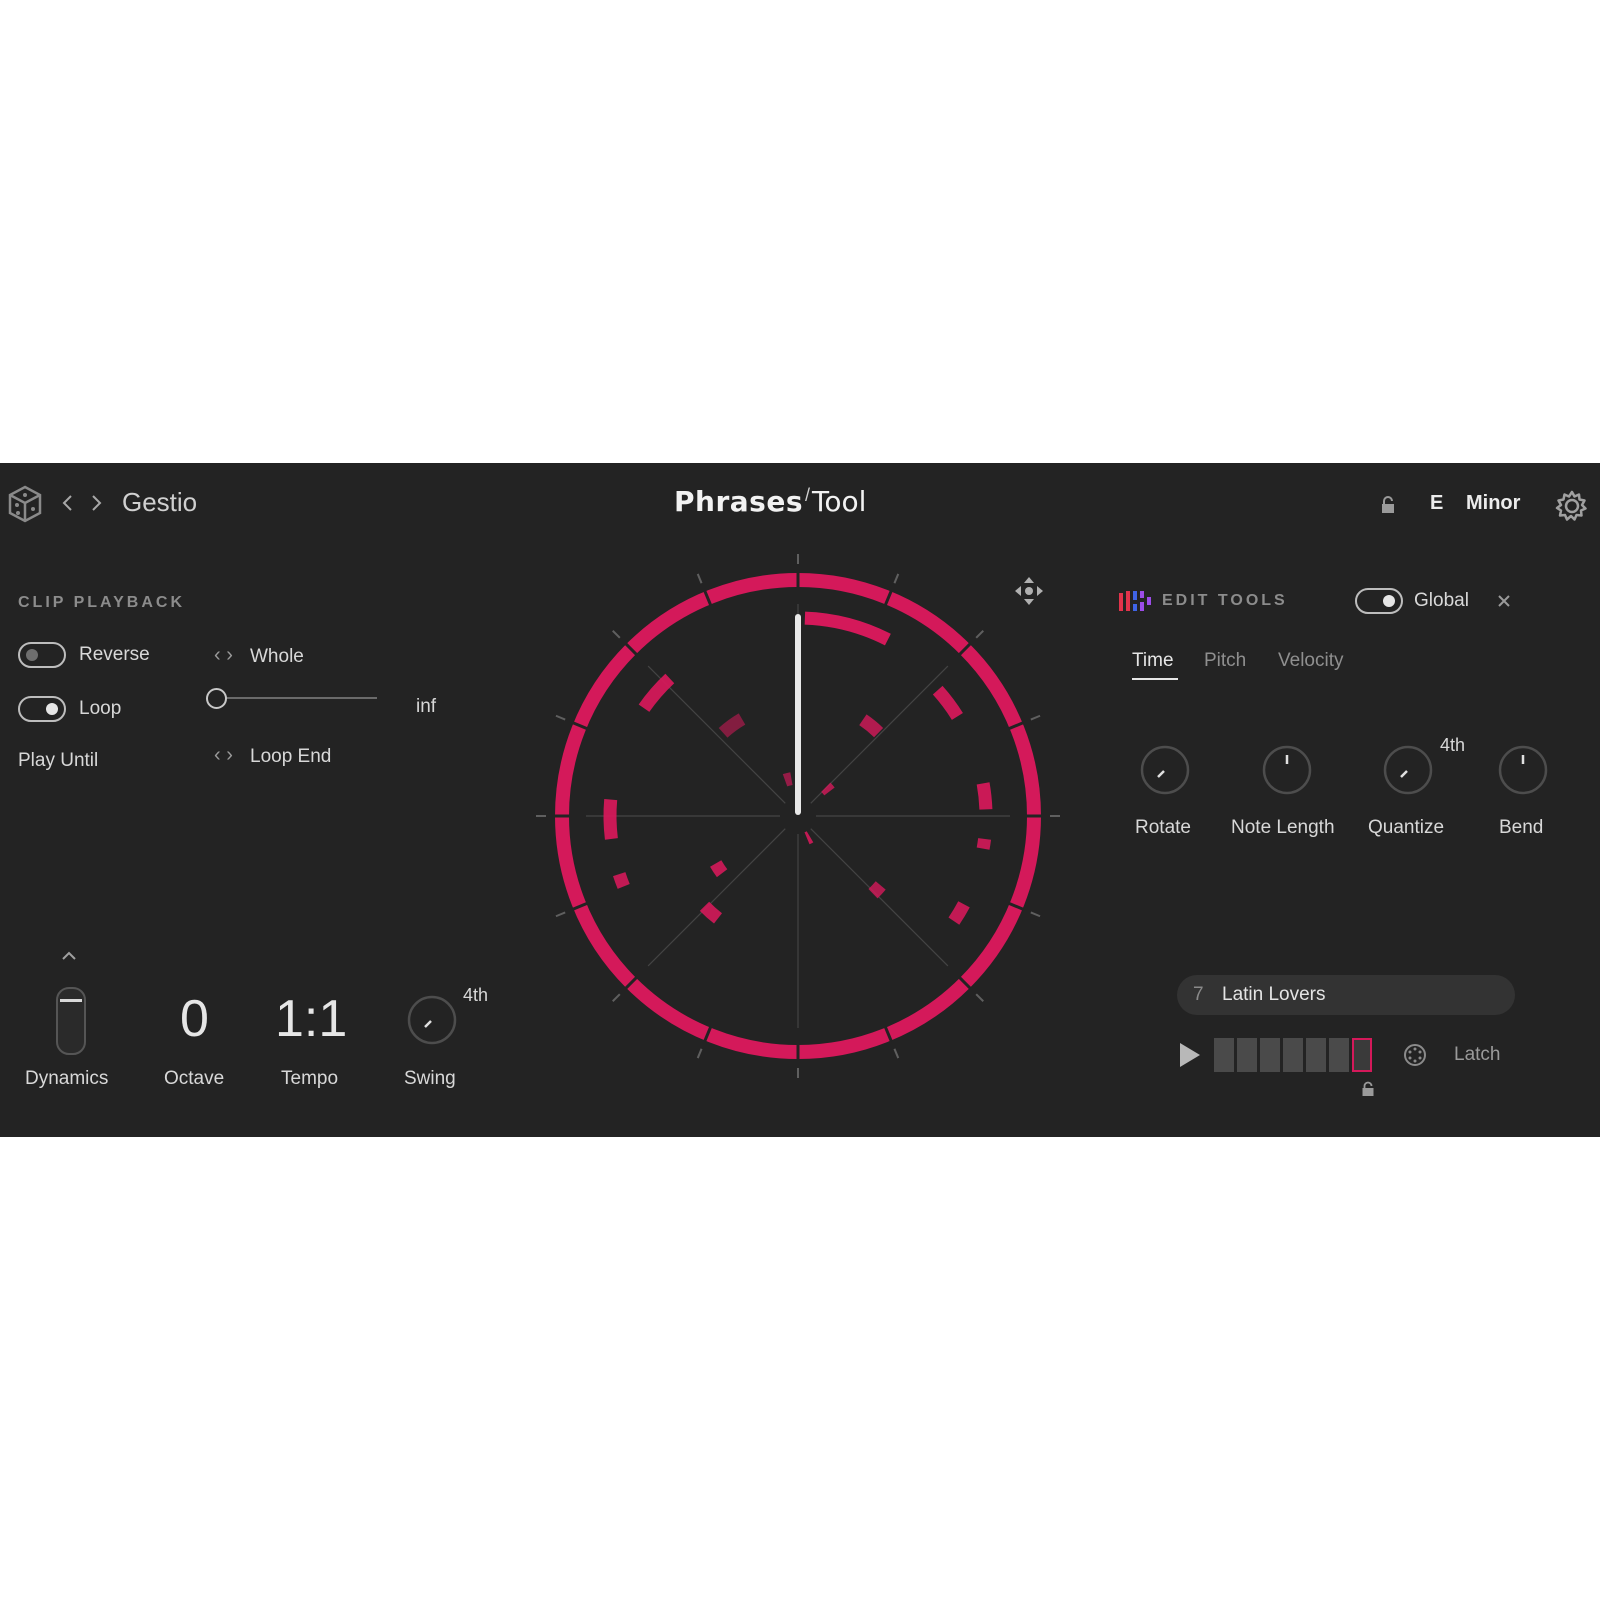 This screenshot has width=1600, height=1600. What do you see at coordinates (426, 706) in the screenshot?
I see `loop-count-value: inf` at bounding box center [426, 706].